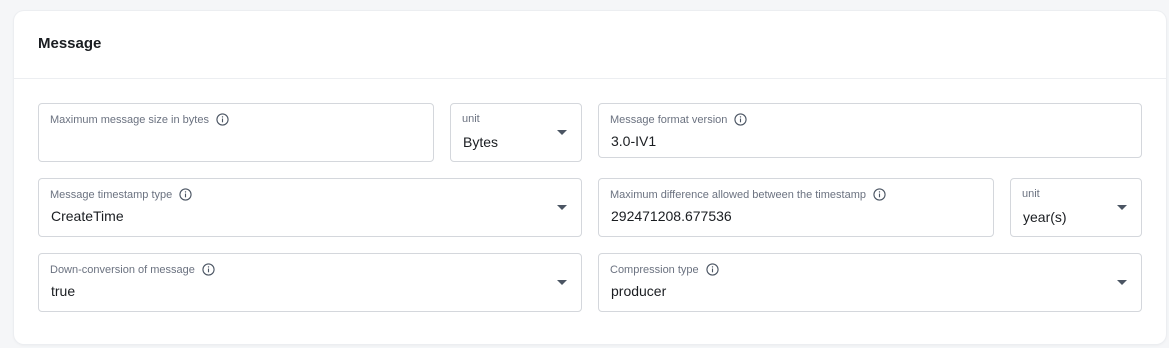  What do you see at coordinates (129, 119) in the screenshot?
I see `max-message-size-label: Maximum message size in bytes` at bounding box center [129, 119].